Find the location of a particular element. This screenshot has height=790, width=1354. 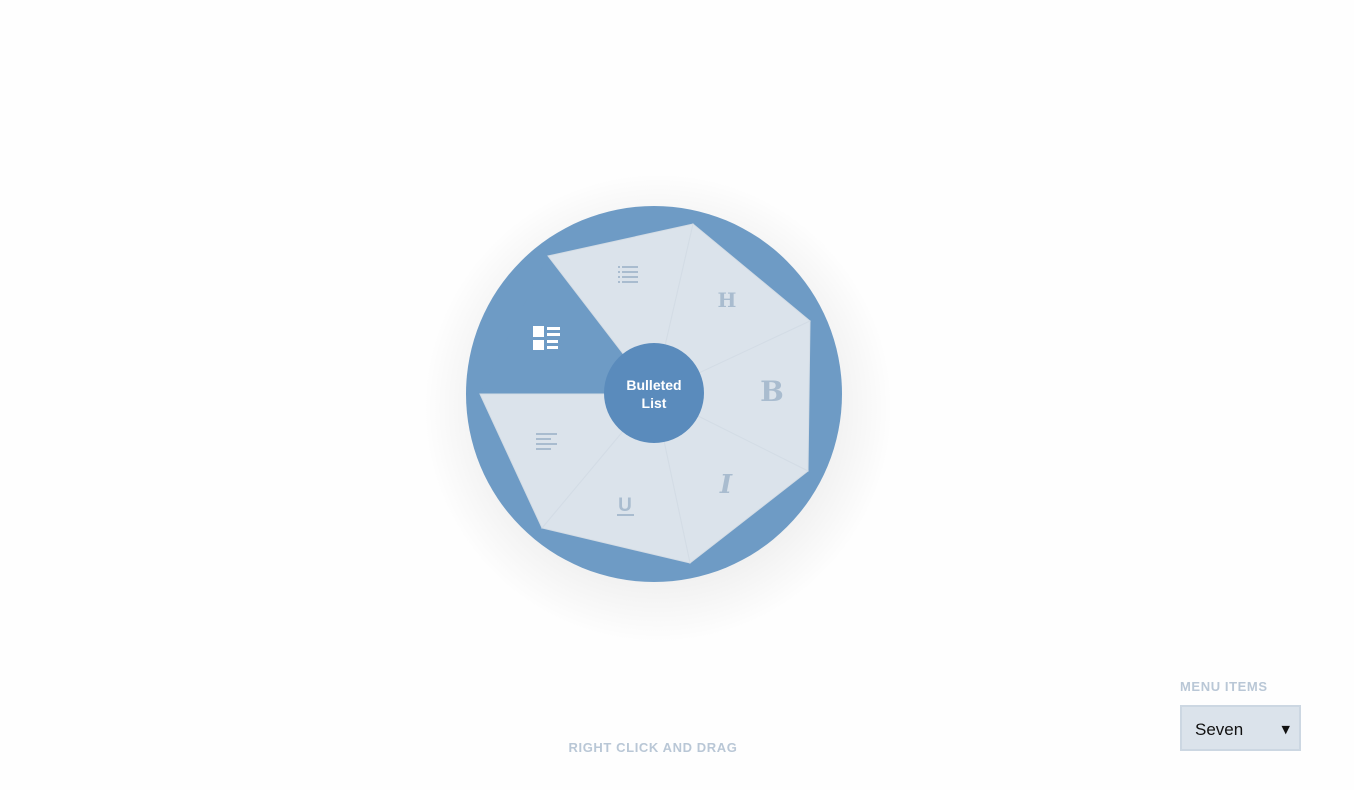

menu-items-select-value: Seven is located at coordinates (1219, 729).